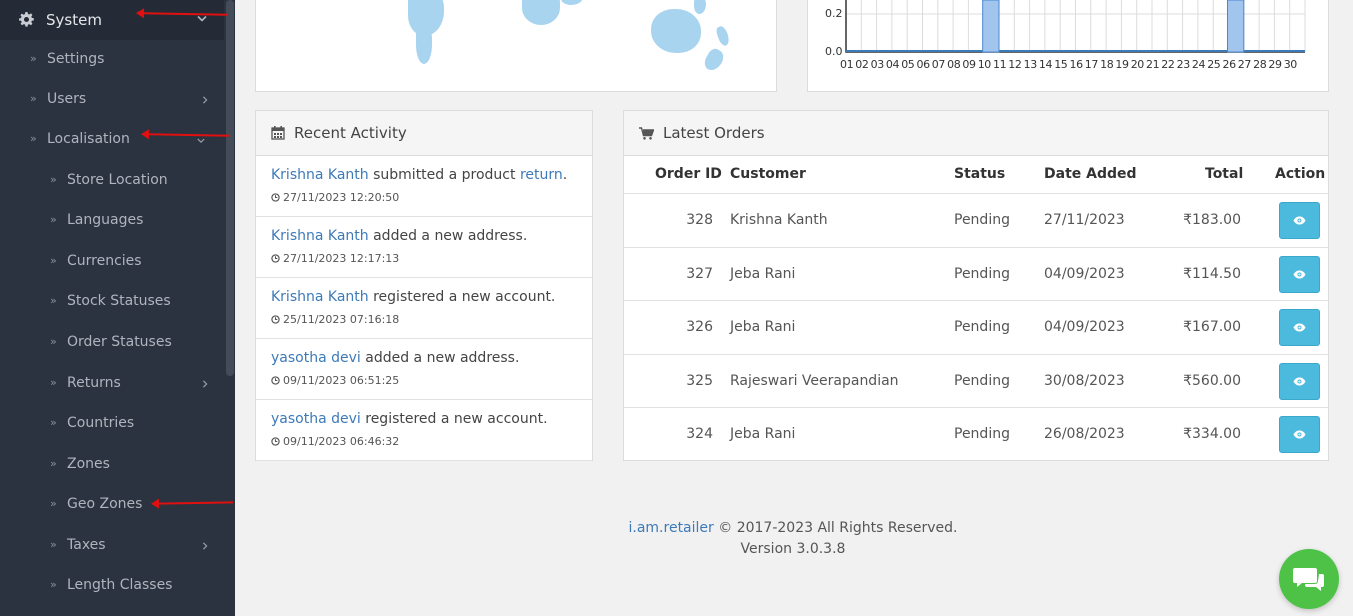  I want to click on order-id: 326, so click(699, 327).